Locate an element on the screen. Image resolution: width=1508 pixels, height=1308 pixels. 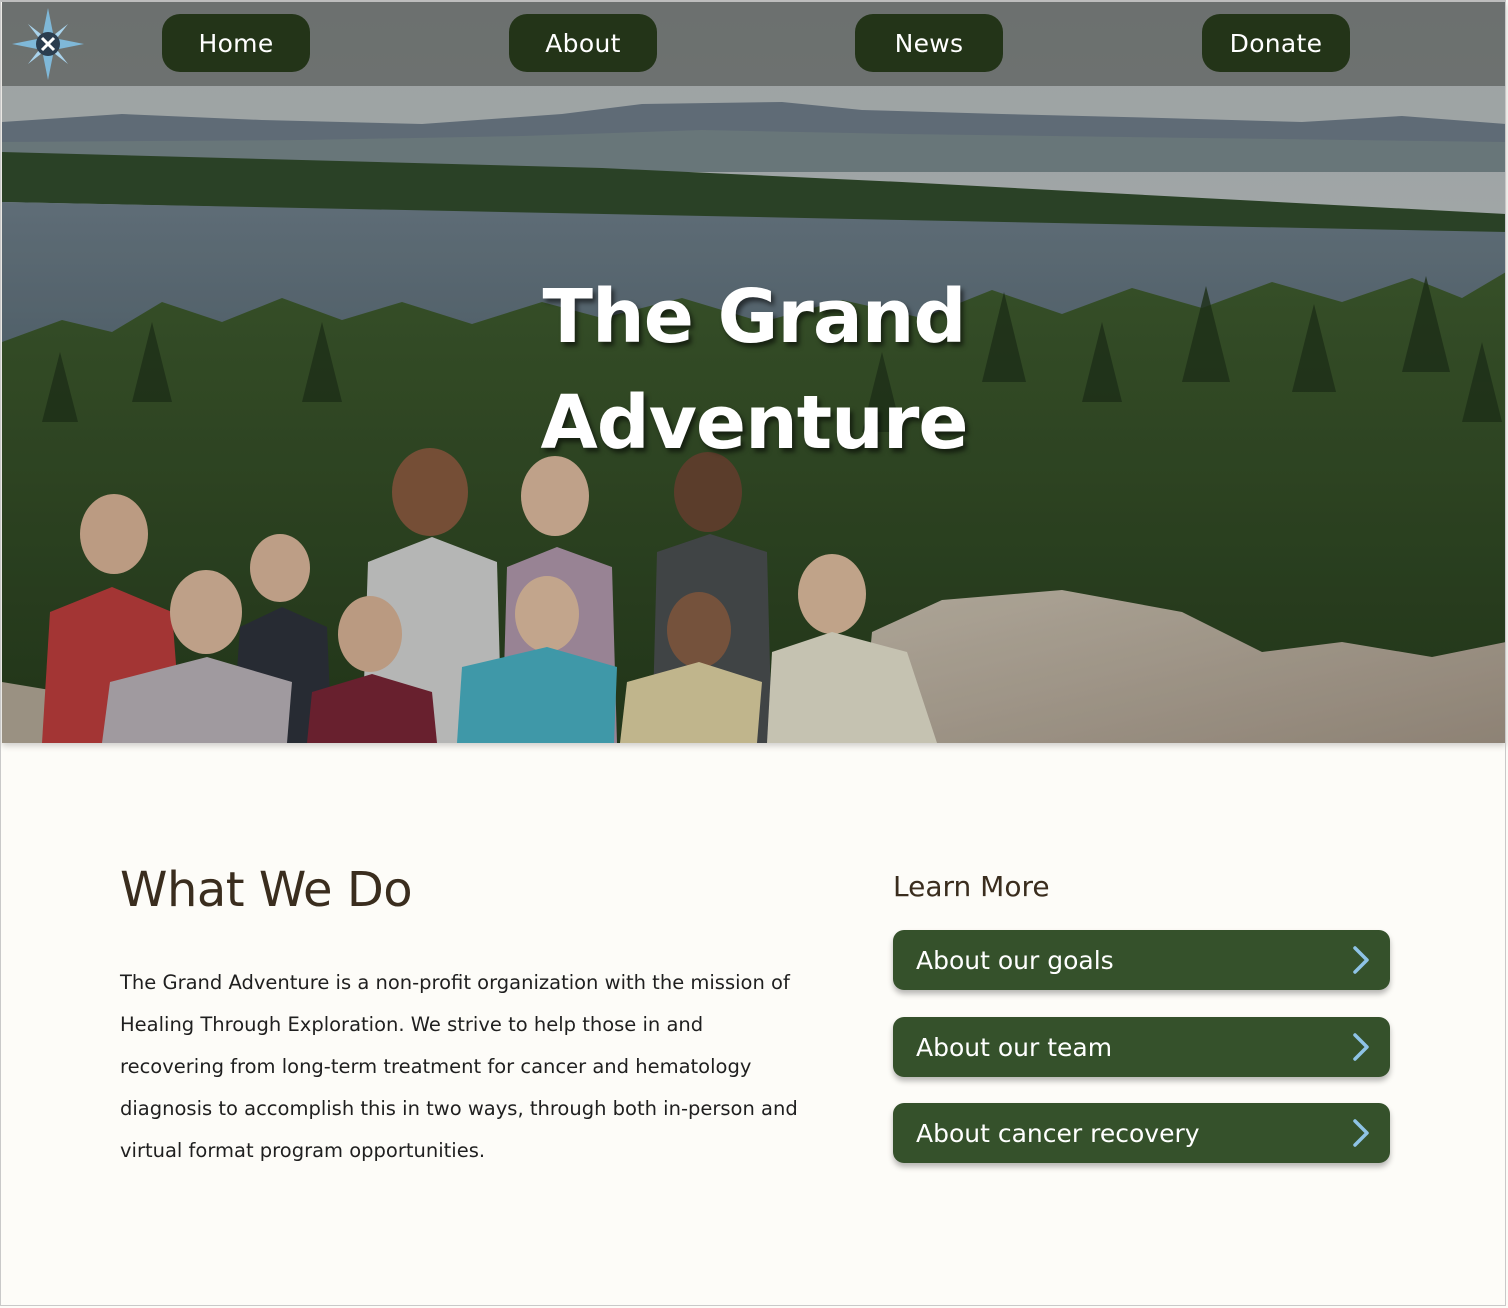
about-cancer-recovery-button: About cancer recovery is located at coordinates (1141, 1133).